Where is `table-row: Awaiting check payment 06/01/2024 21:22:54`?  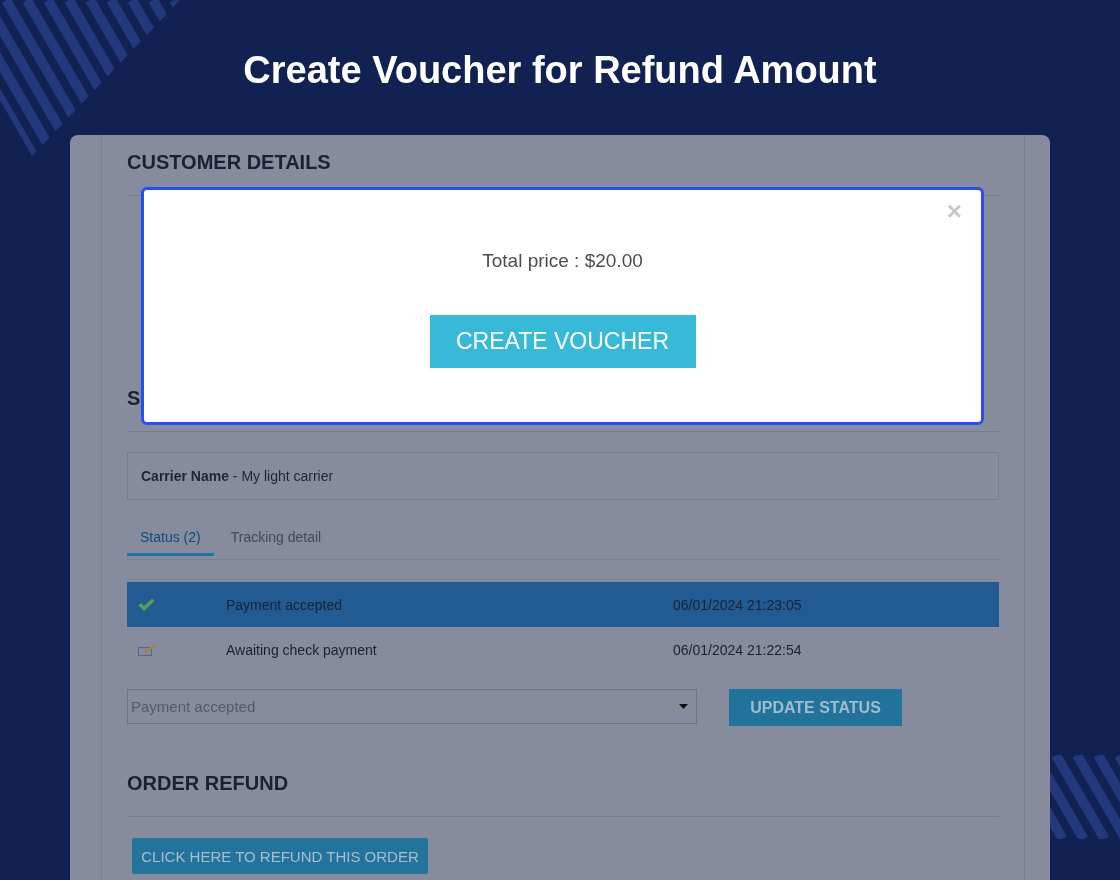 table-row: Awaiting check payment 06/01/2024 21:22:54 is located at coordinates (563, 649).